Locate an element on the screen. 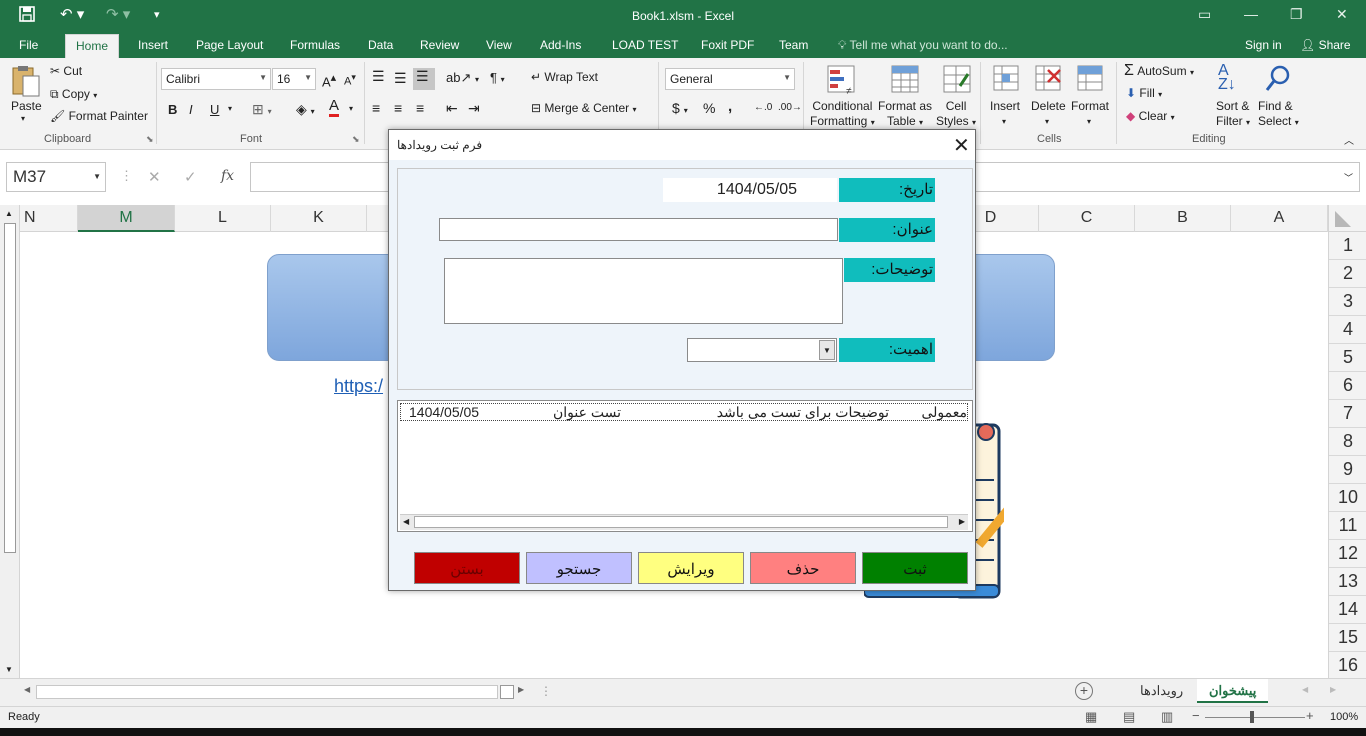  grow-font-icon: A▴ is located at coordinates (329, 80).